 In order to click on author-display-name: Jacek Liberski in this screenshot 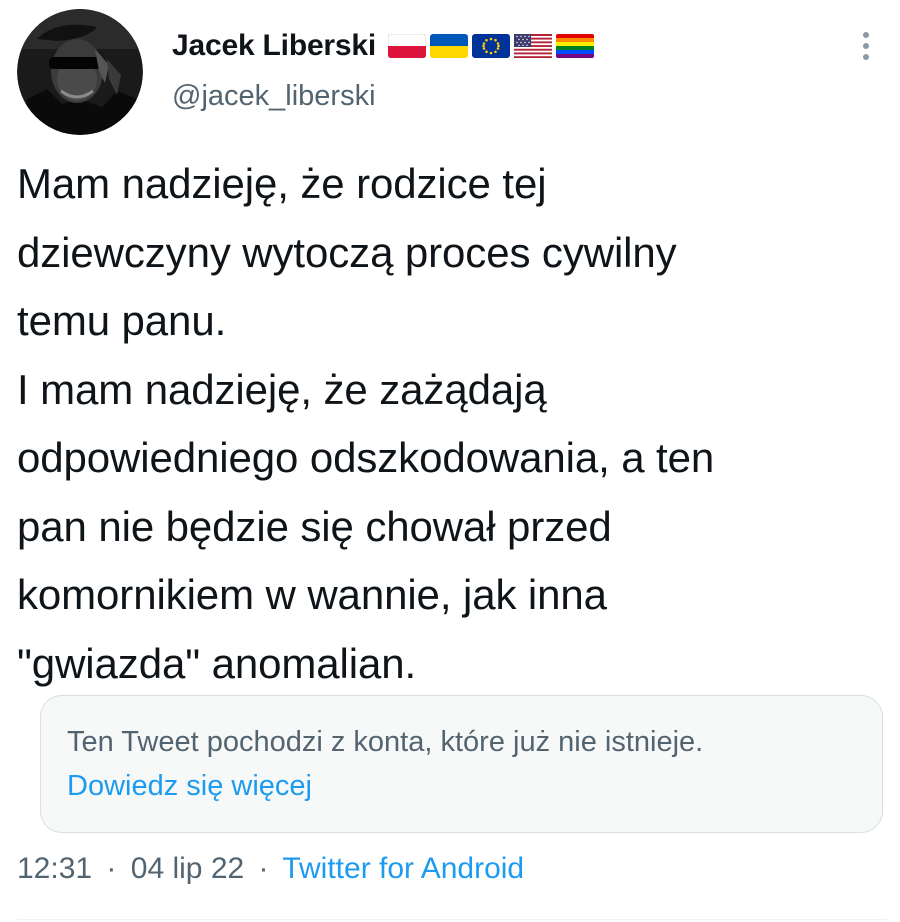, I will do `click(274, 46)`.